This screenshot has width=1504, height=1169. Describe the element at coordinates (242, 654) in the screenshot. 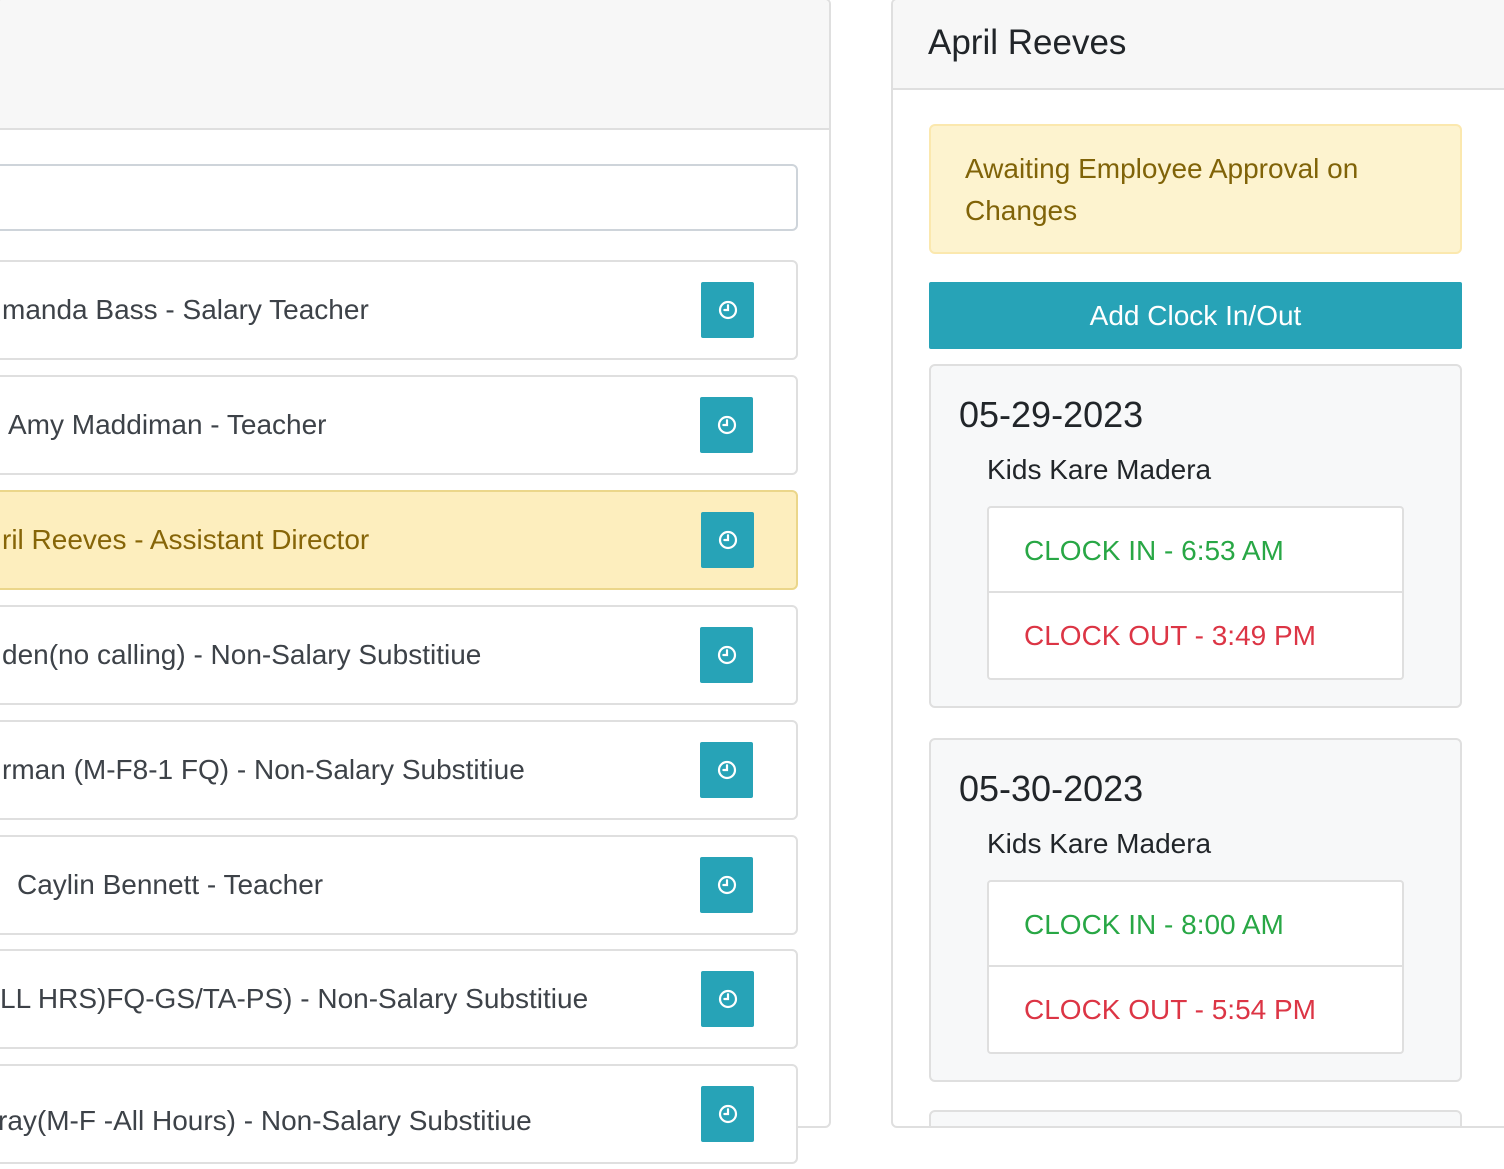

I see `employee-label: den(no calling) - Non-Salary Substitiue` at that location.